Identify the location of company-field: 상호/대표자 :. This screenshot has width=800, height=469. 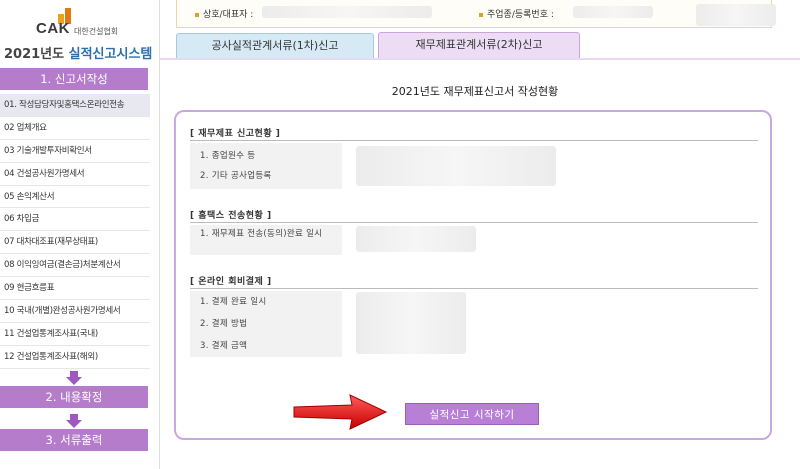
(224, 13).